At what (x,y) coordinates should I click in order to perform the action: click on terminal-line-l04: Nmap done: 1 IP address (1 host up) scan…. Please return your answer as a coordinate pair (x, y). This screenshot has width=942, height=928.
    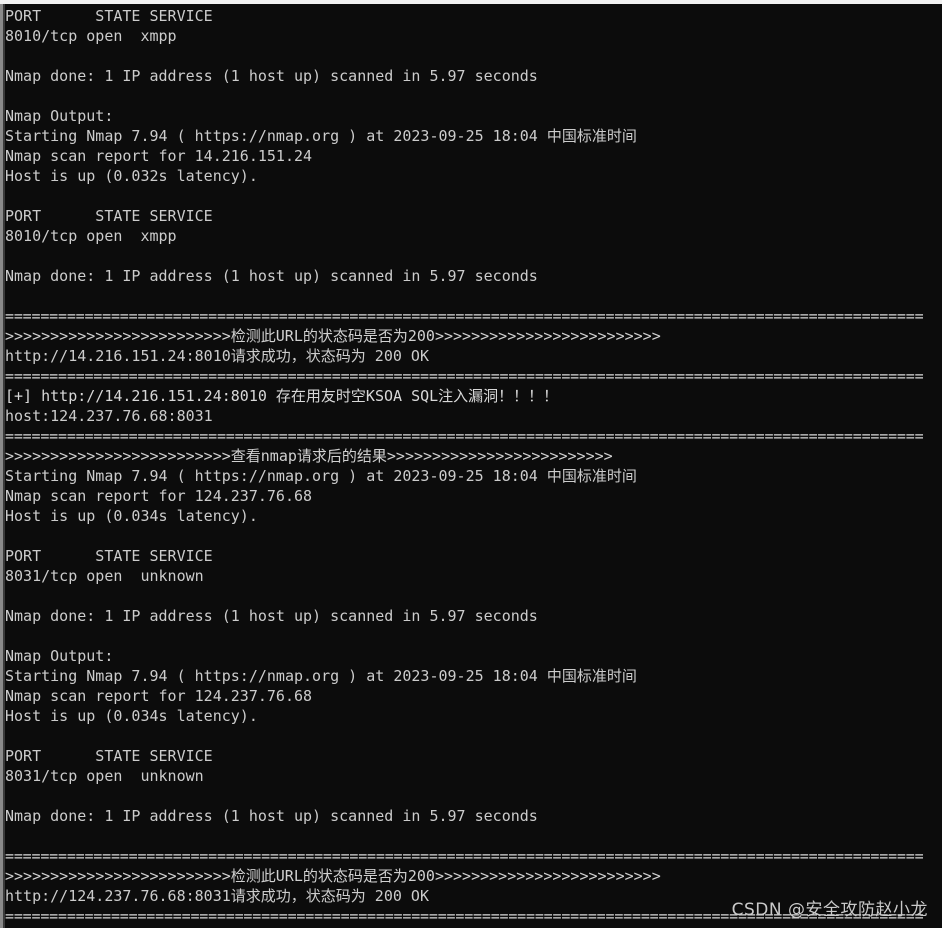
    Looking at the image, I should click on (271, 76).